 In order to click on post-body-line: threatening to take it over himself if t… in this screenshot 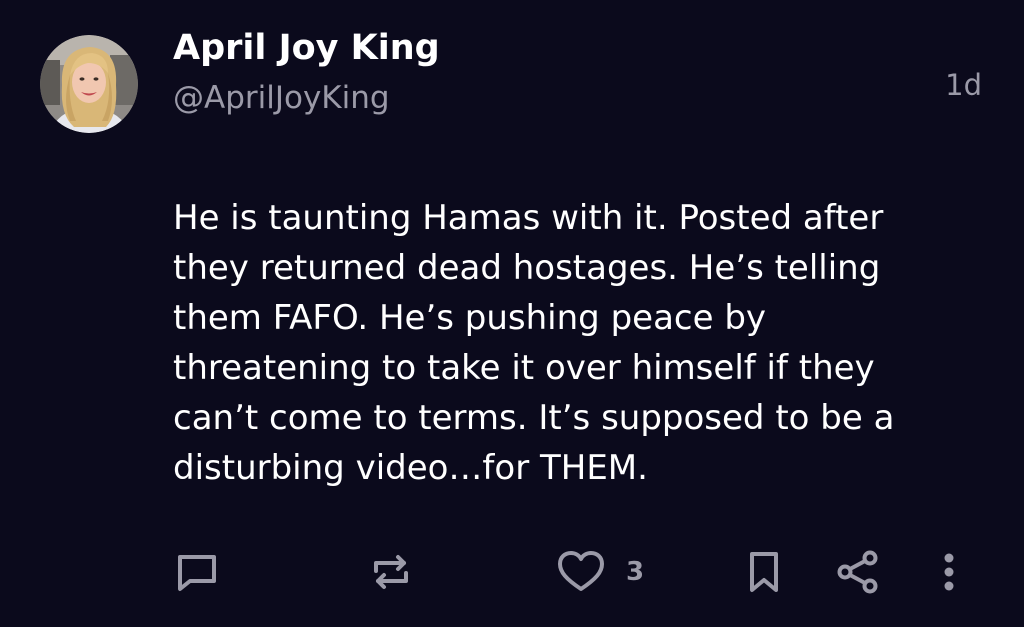, I will do `click(524, 368)`.